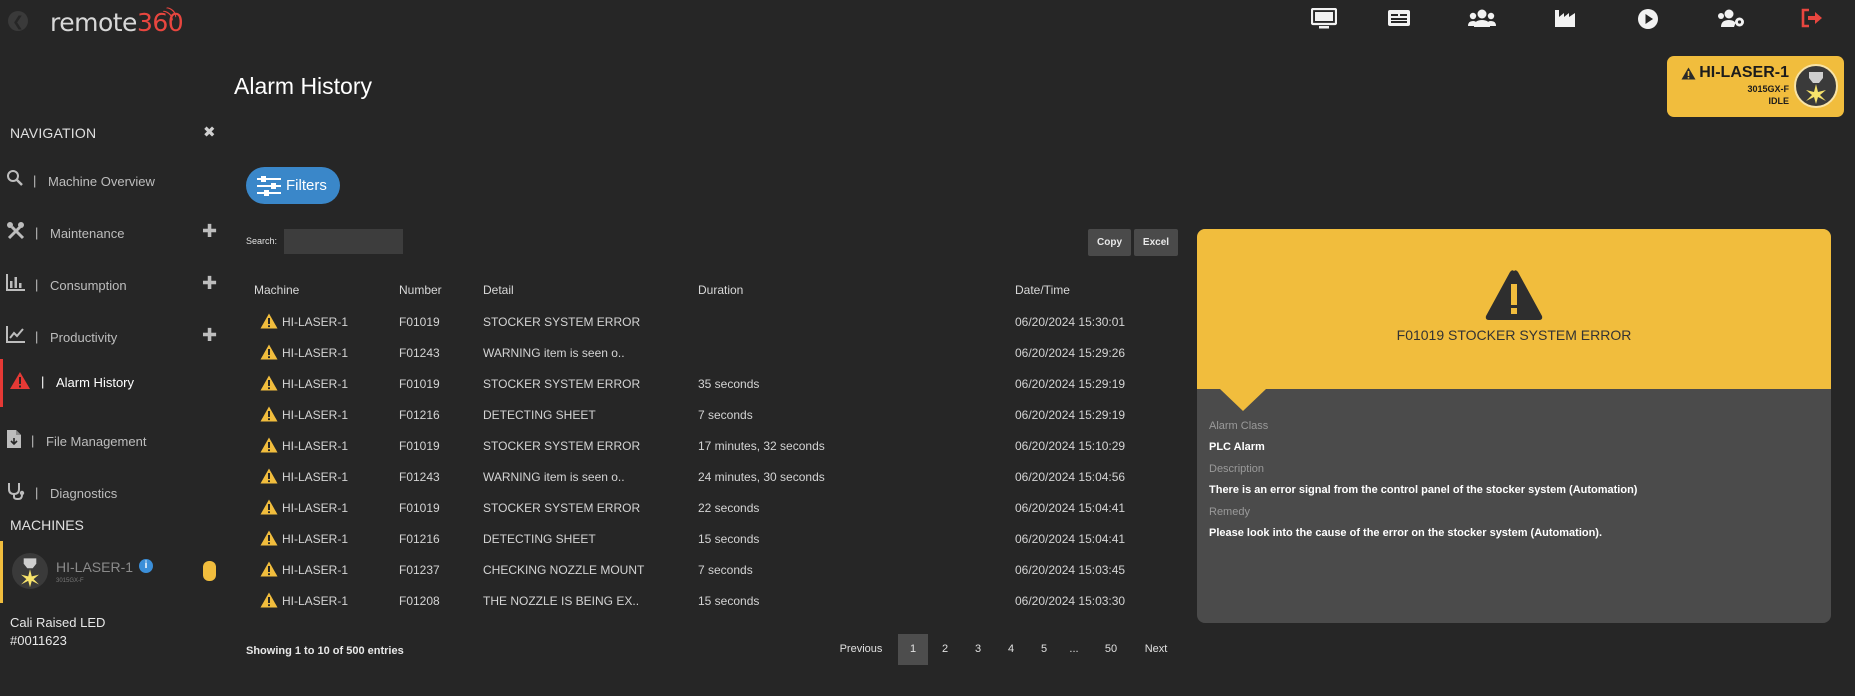  What do you see at coordinates (945, 649) in the screenshot?
I see `page-button-2: 2` at bounding box center [945, 649].